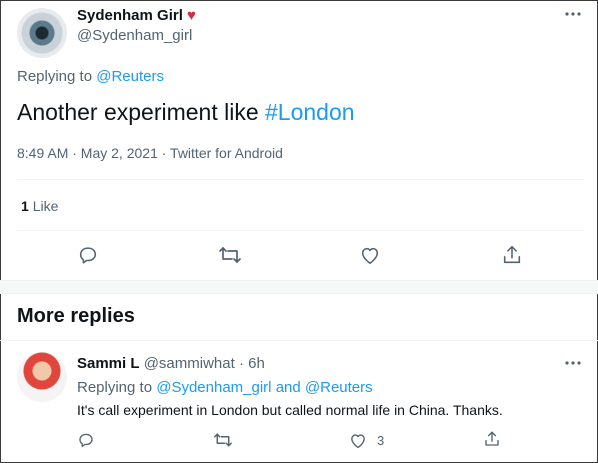  Describe the element at coordinates (310, 112) in the screenshot. I see `hashtag-link: #London` at that location.